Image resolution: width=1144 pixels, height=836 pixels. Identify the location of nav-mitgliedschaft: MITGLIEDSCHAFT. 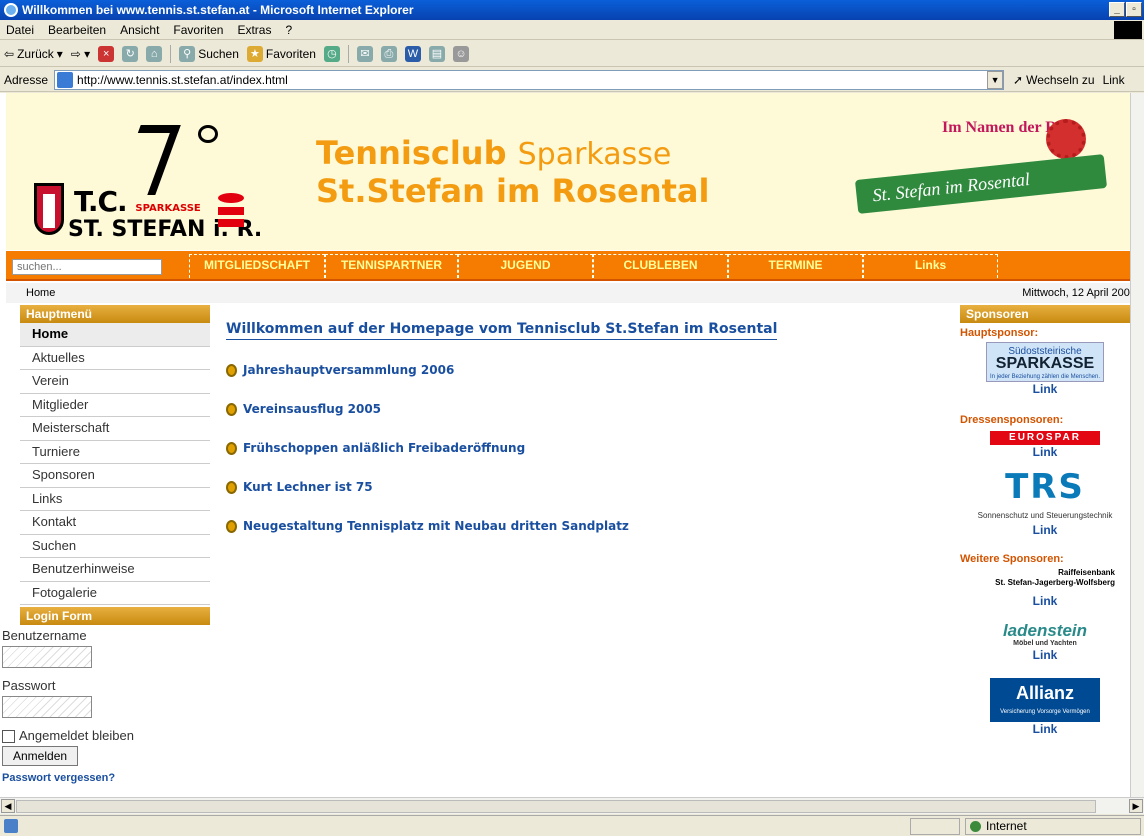
(257, 266).